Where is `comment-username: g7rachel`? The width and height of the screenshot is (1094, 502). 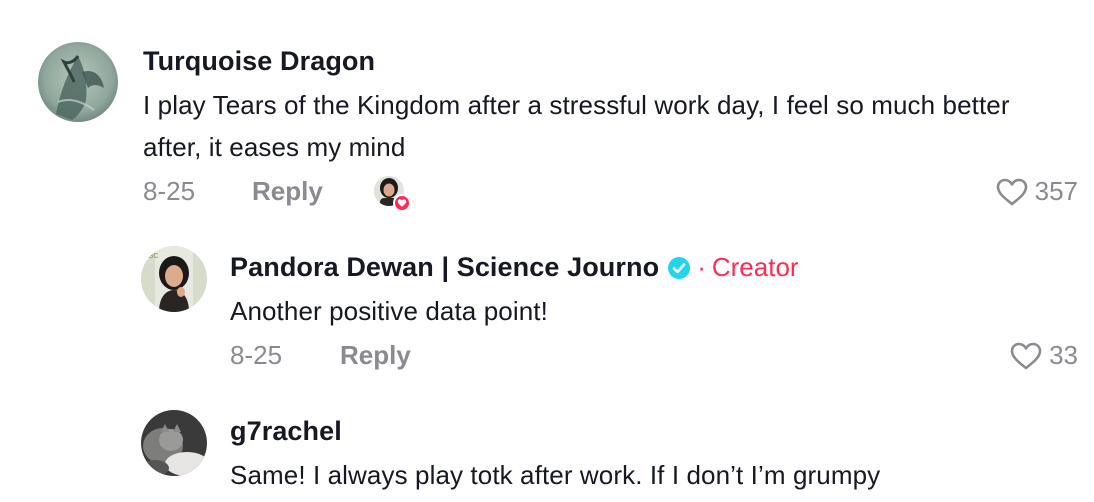 comment-username: g7rachel is located at coordinates (286, 431).